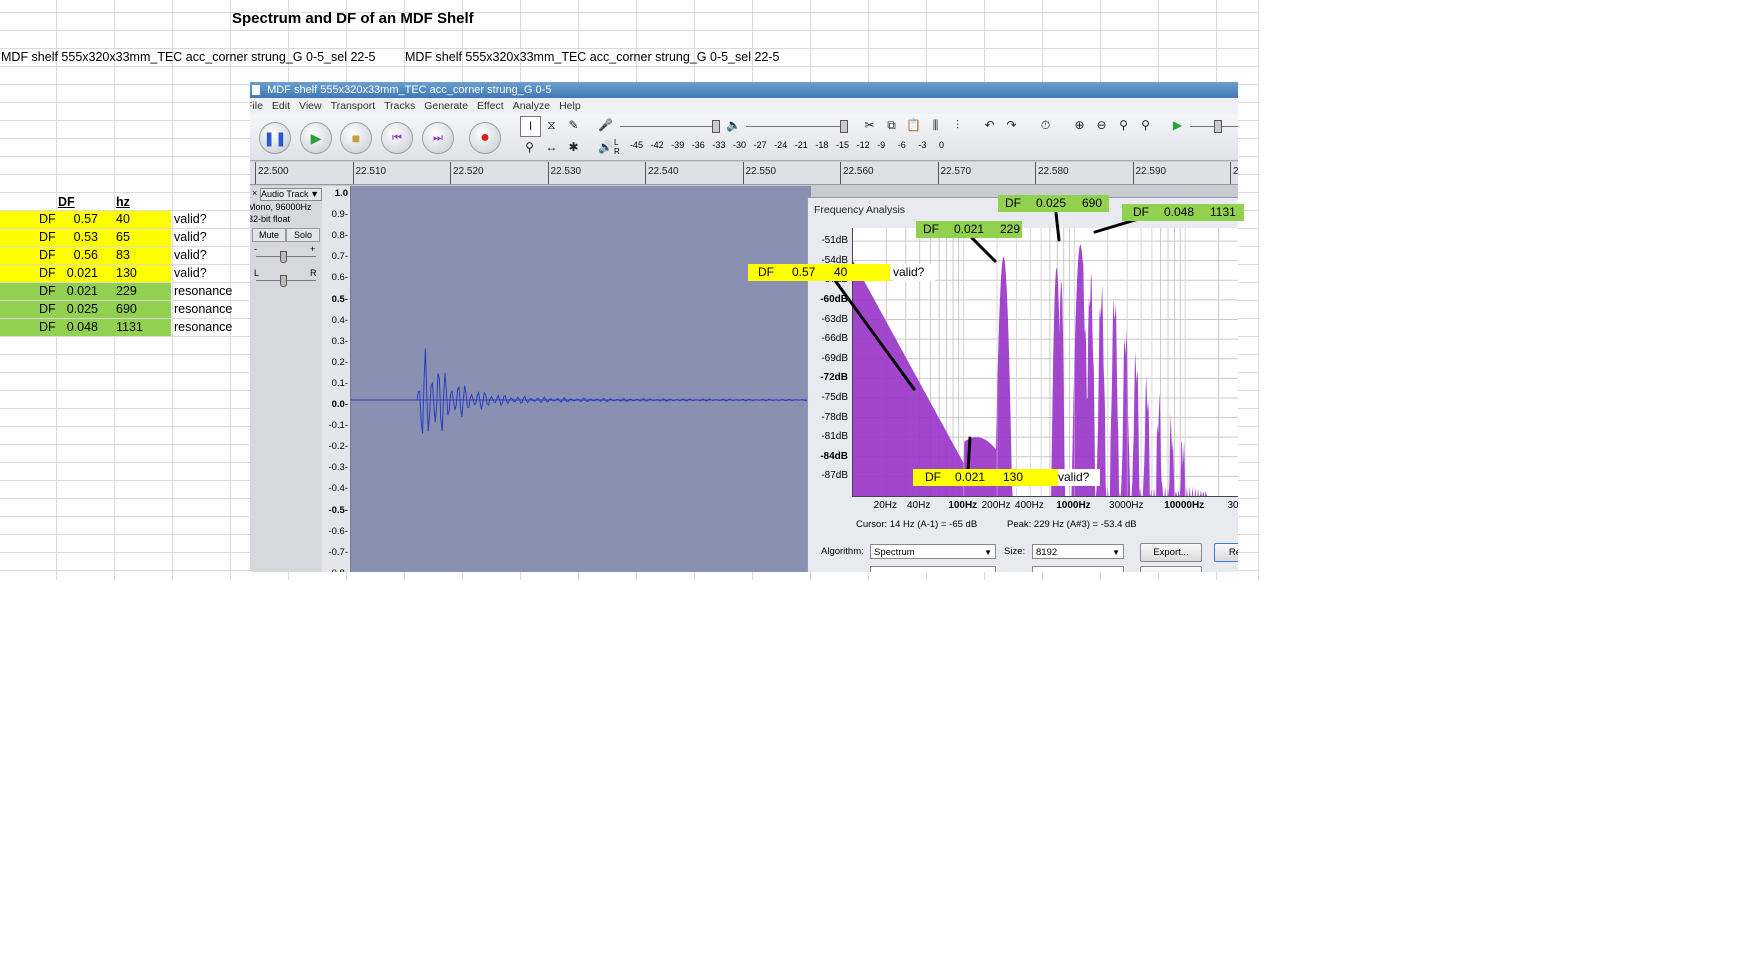 This screenshot has width=1742, height=964. Describe the element at coordinates (283, 281) in the screenshot. I see `pan-slider-thumb` at that location.